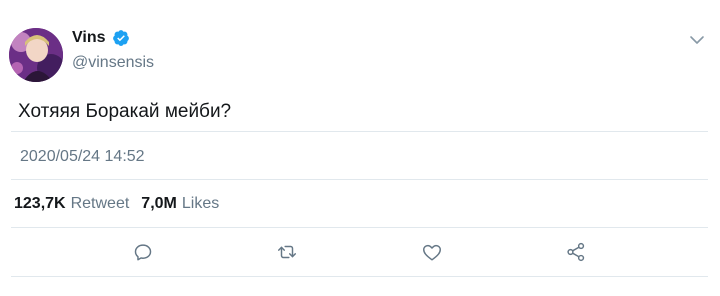 The image size is (720, 296). I want to click on likes-stat: 7,0M Likes, so click(180, 204).